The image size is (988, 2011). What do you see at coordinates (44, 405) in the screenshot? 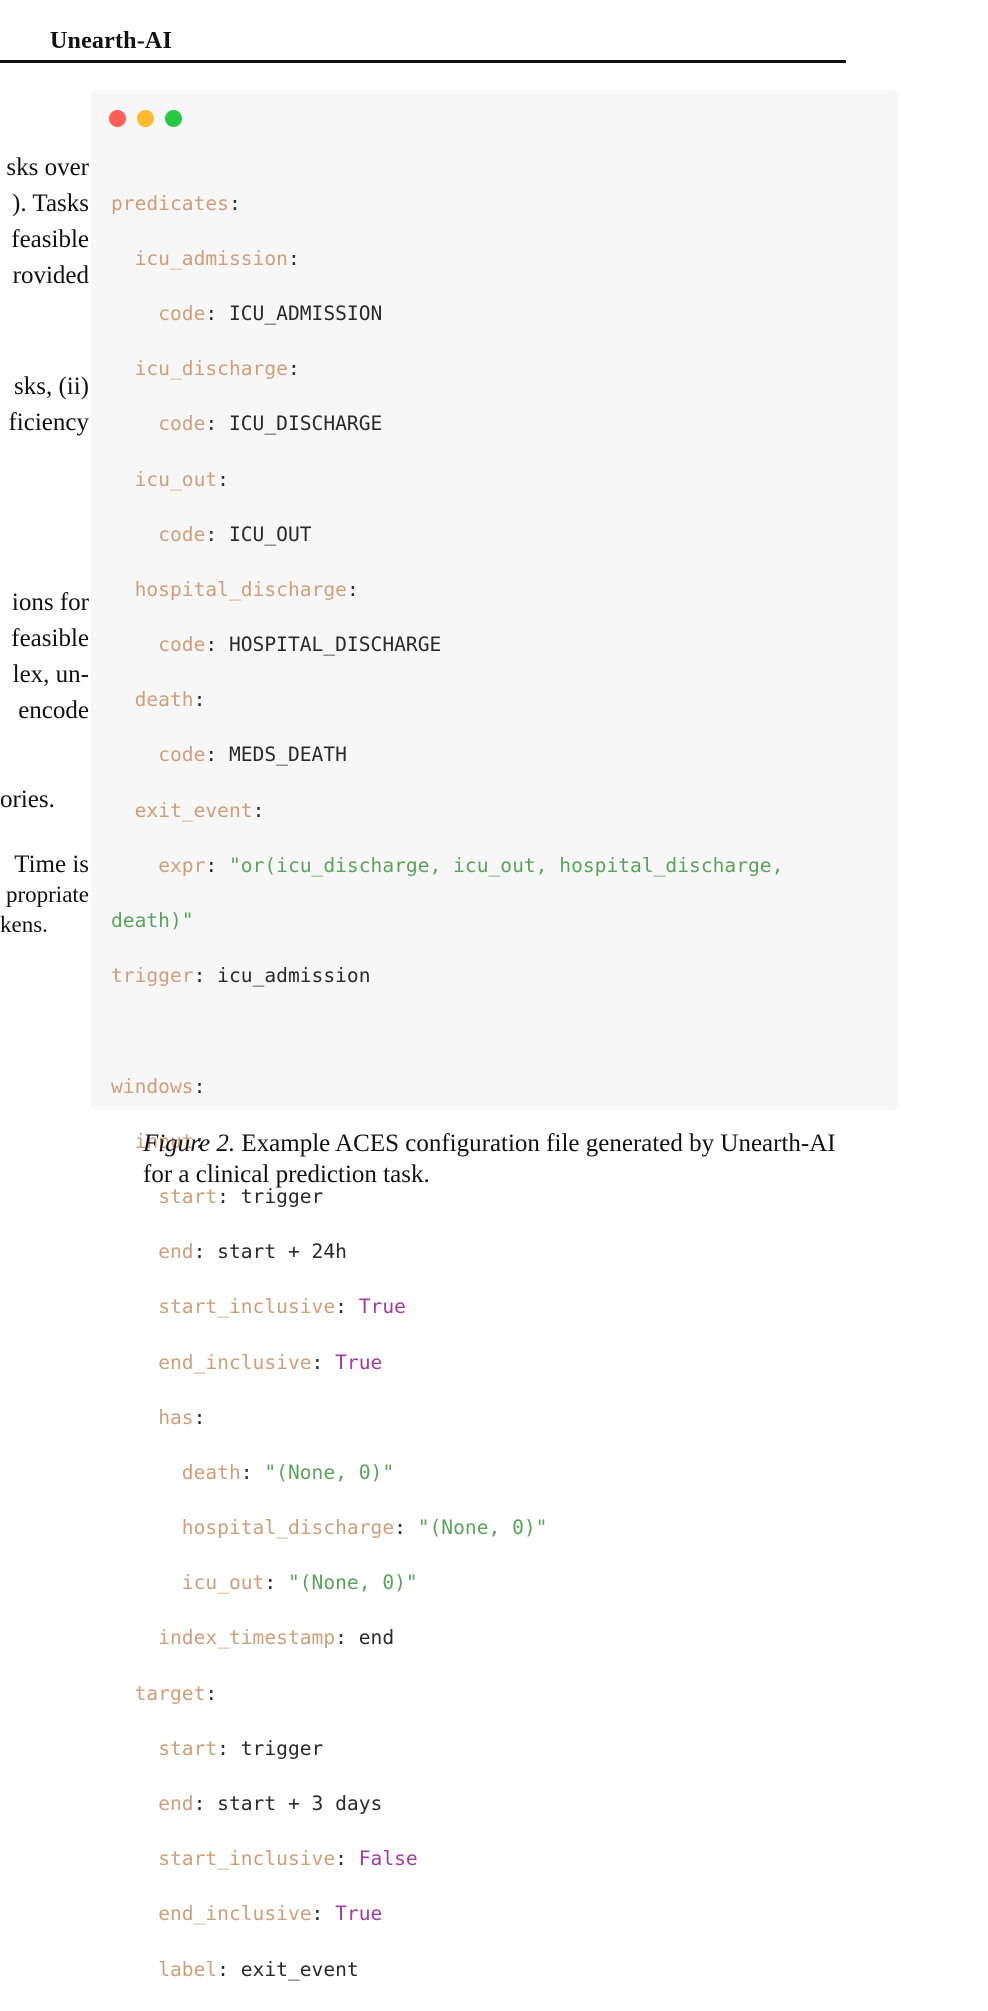
I see `left-text-block-2: sks, (ii) ficiency` at bounding box center [44, 405].